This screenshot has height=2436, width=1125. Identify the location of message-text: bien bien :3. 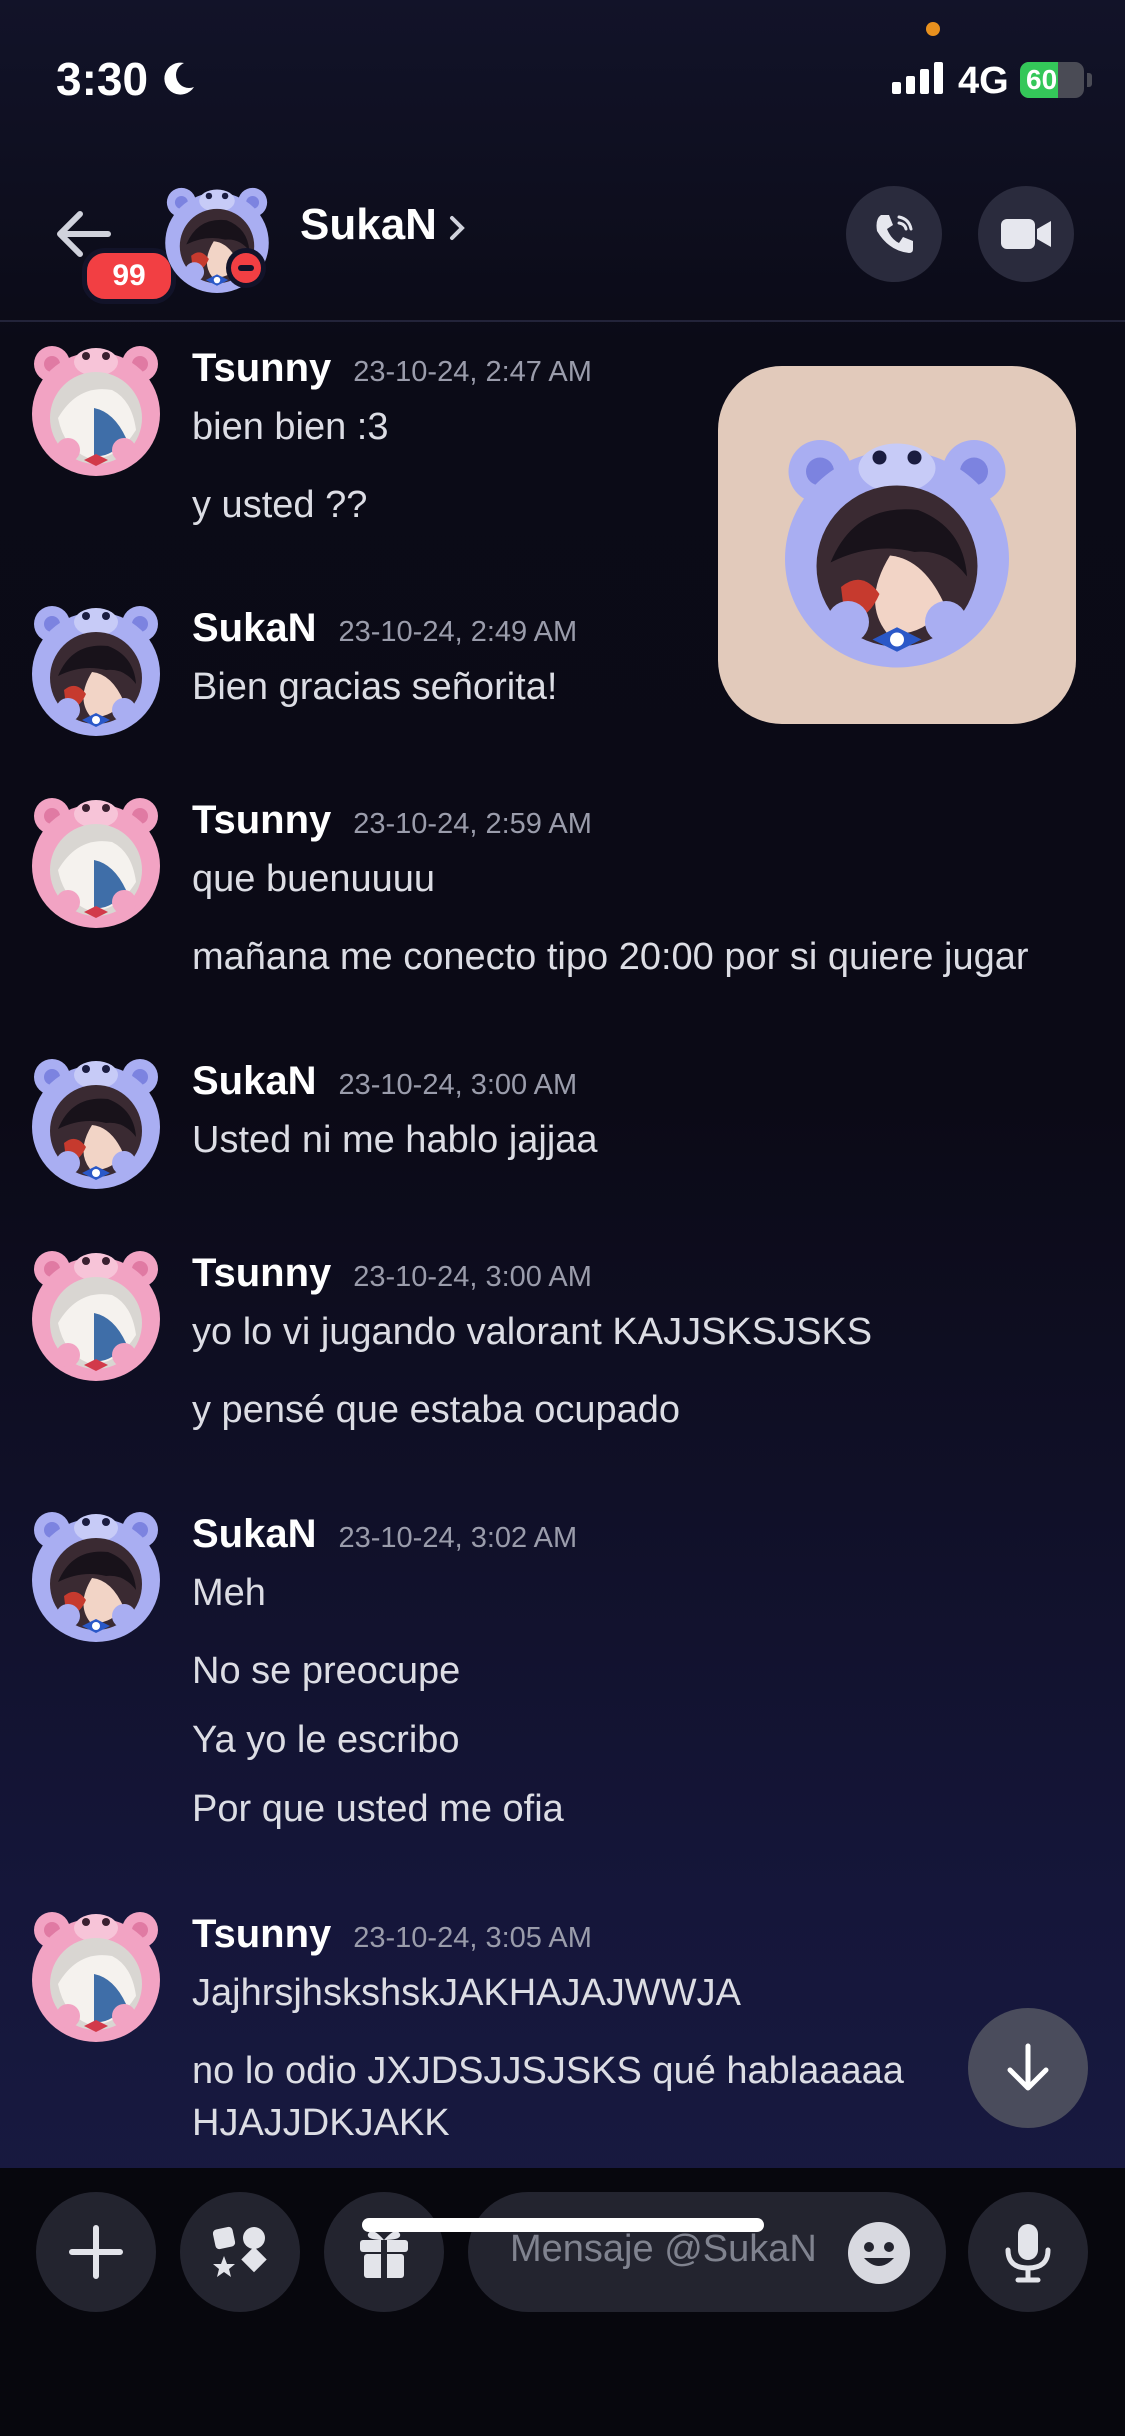
(290, 427).